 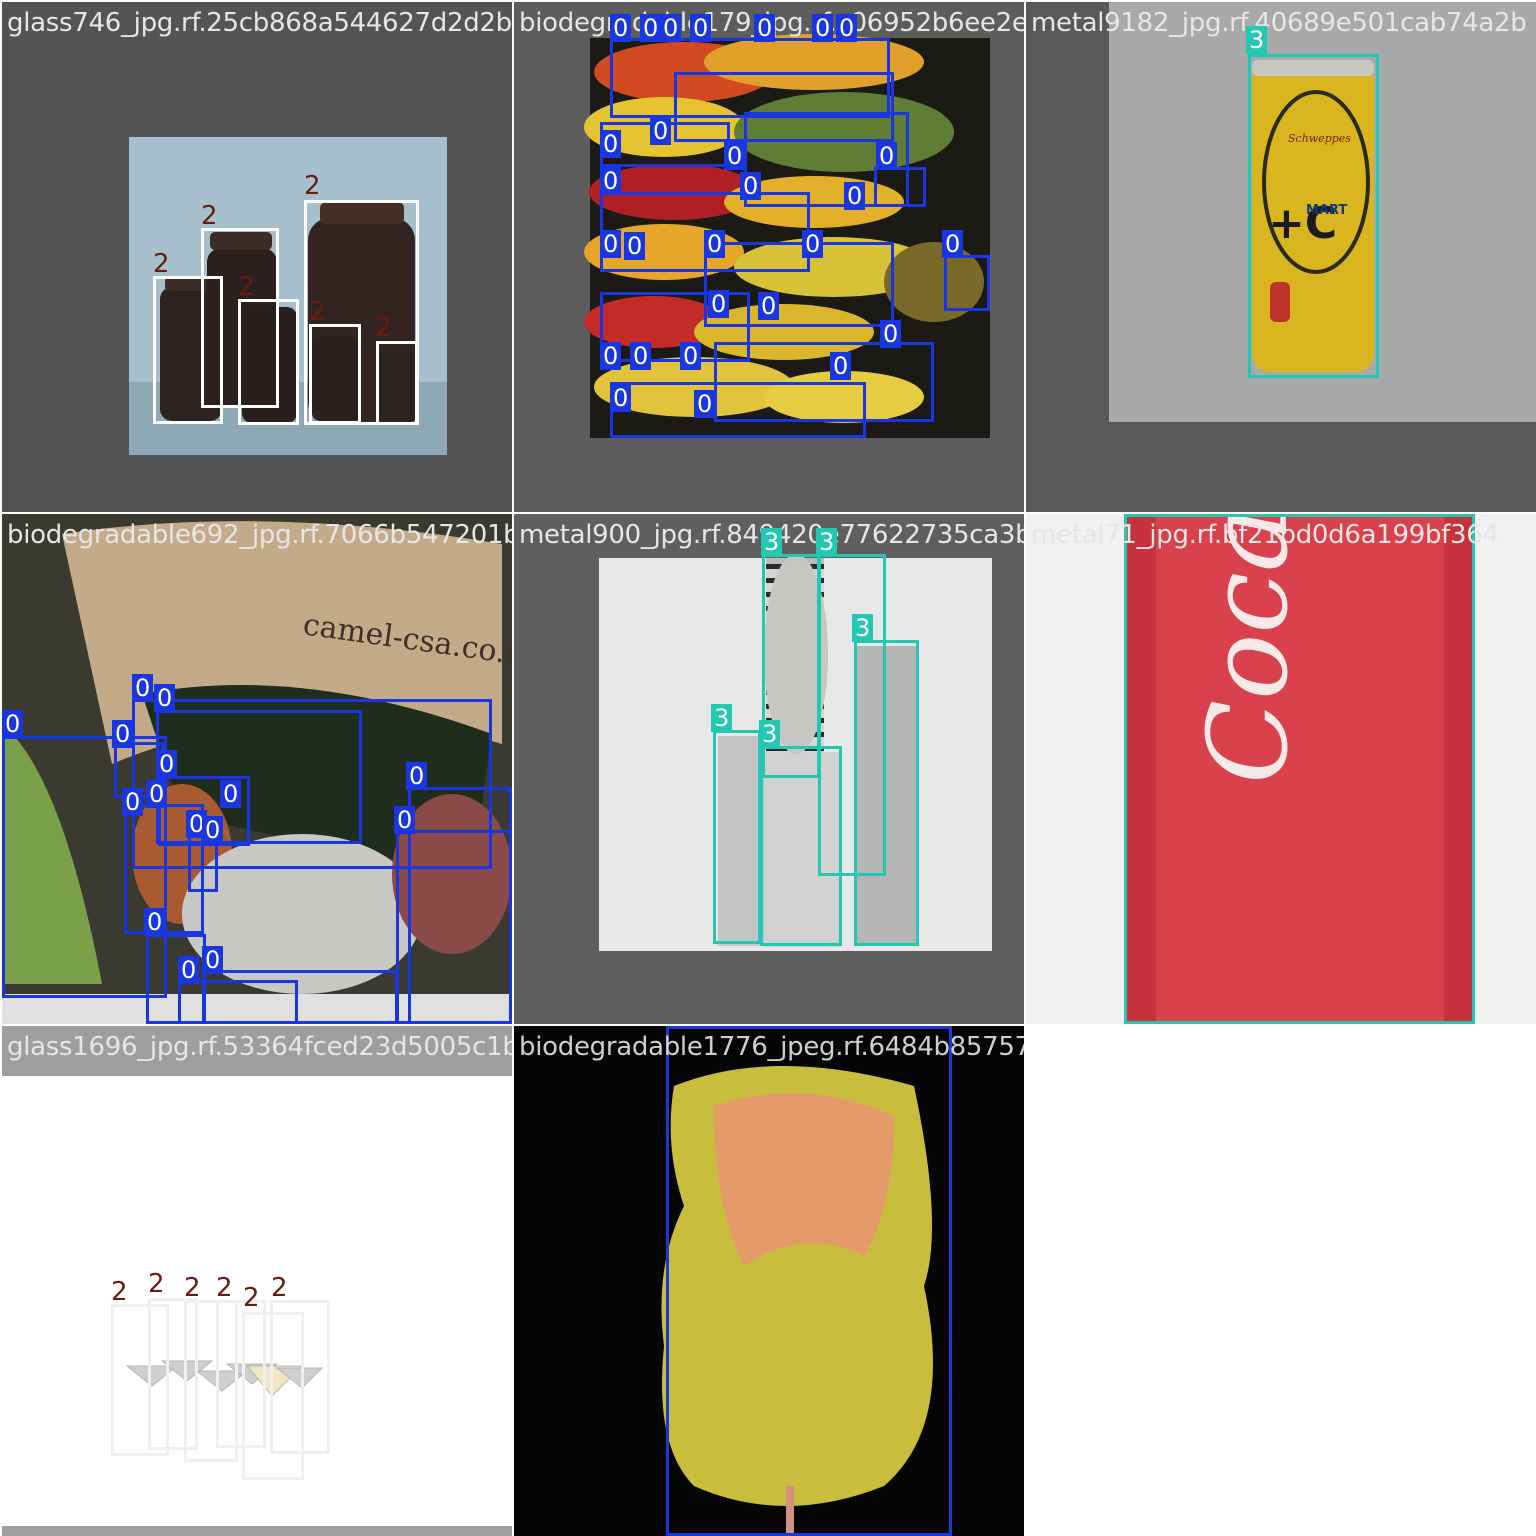 I want to click on filename-label: metal71_jpg.rf.bf21bd0d6a199bf364, so click(x=1265, y=535).